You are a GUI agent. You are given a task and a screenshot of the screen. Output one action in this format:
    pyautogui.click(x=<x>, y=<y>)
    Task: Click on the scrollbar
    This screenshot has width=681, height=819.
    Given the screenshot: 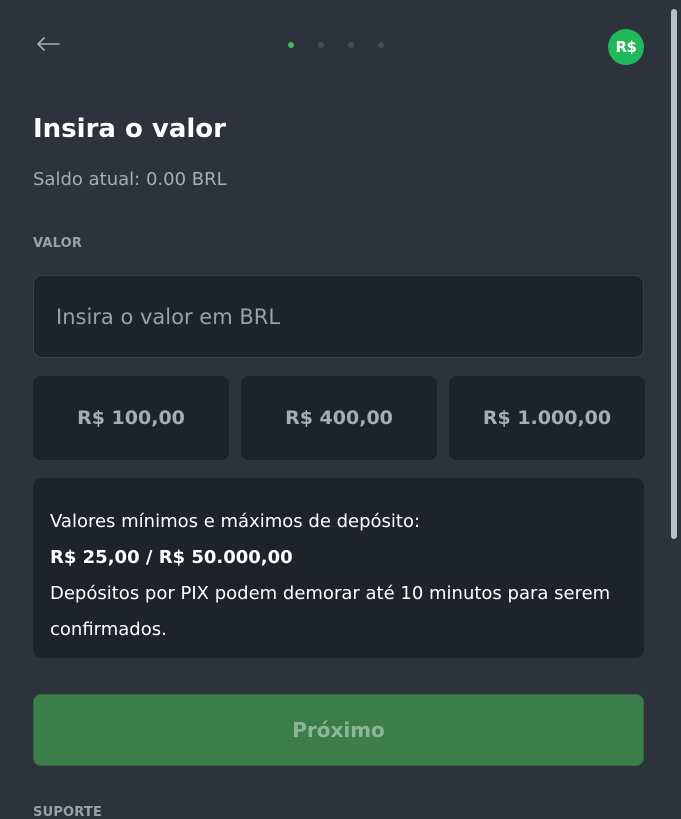 What is the action you would take?
    pyautogui.click(x=674, y=409)
    